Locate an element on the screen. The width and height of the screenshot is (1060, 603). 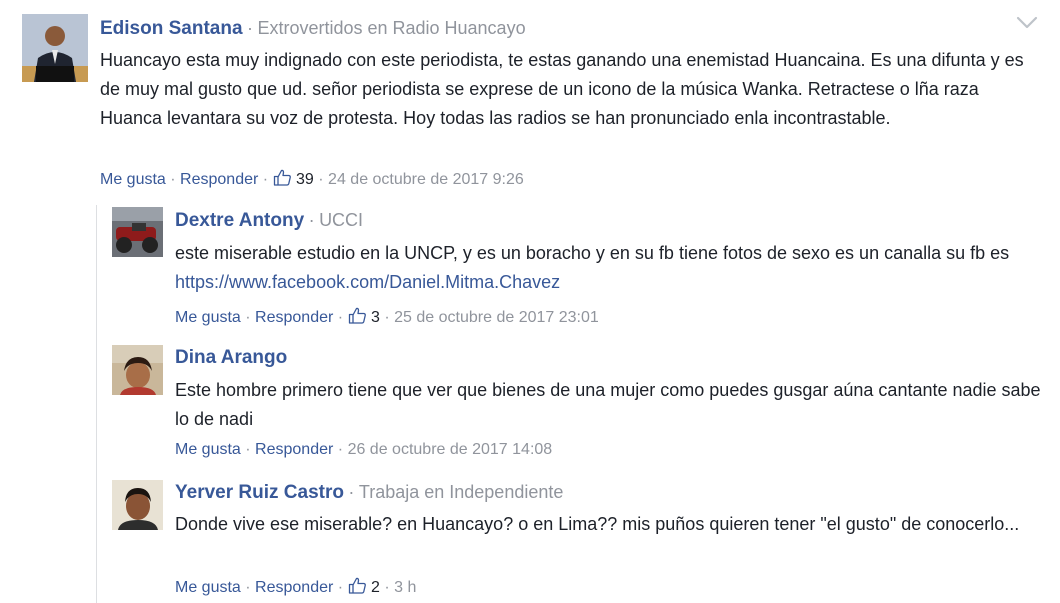
thread-line is located at coordinates (96, 404).